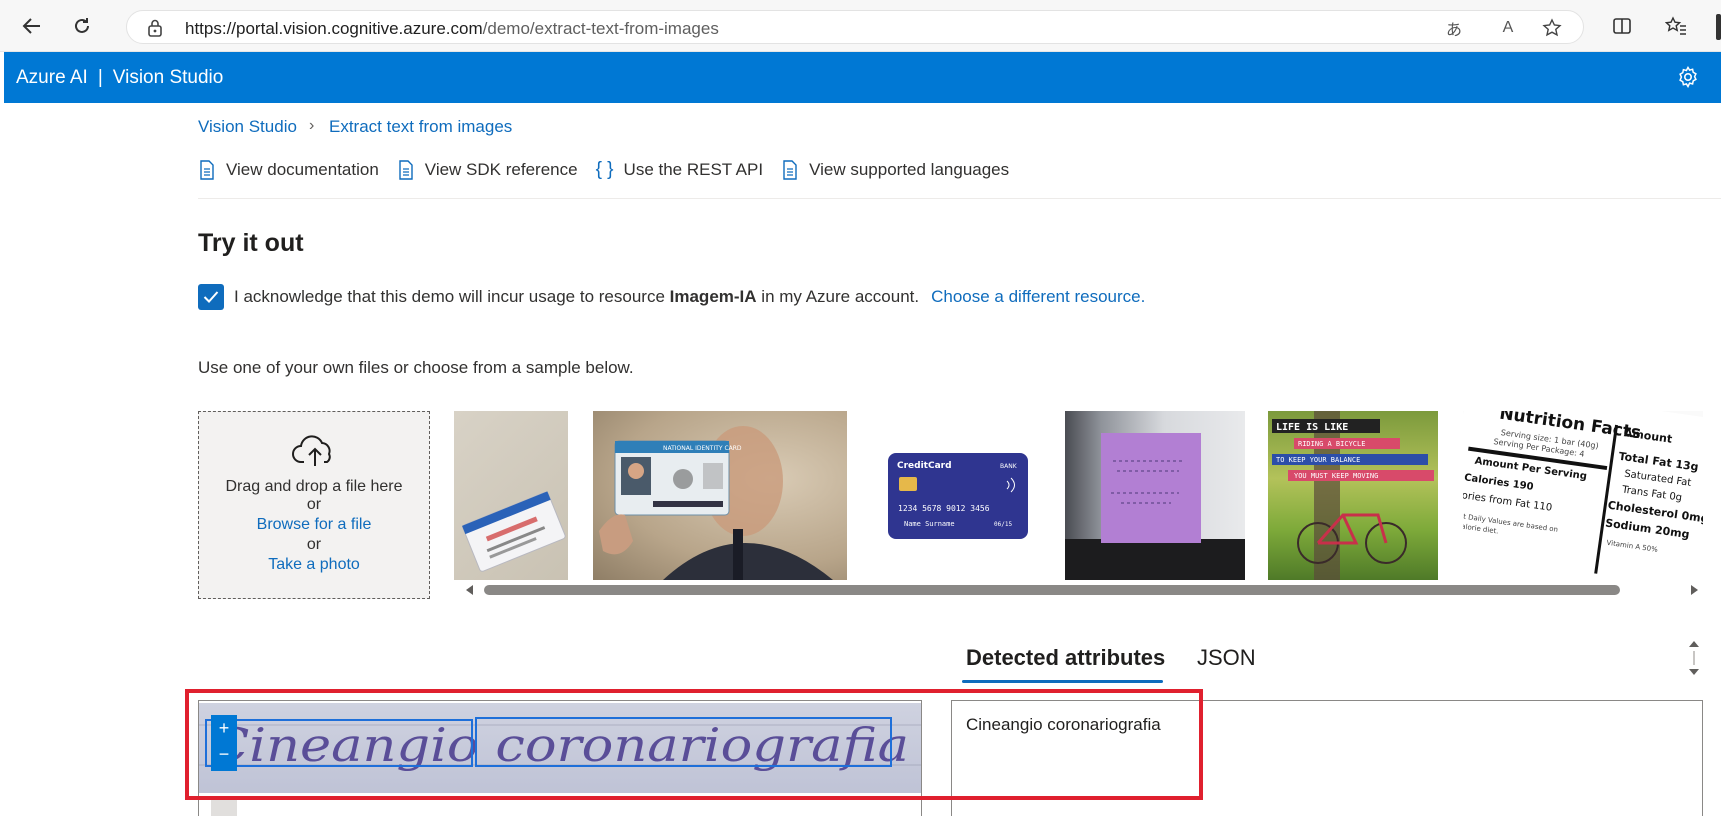  I want to click on resource-name: Imagem-IA, so click(713, 296).